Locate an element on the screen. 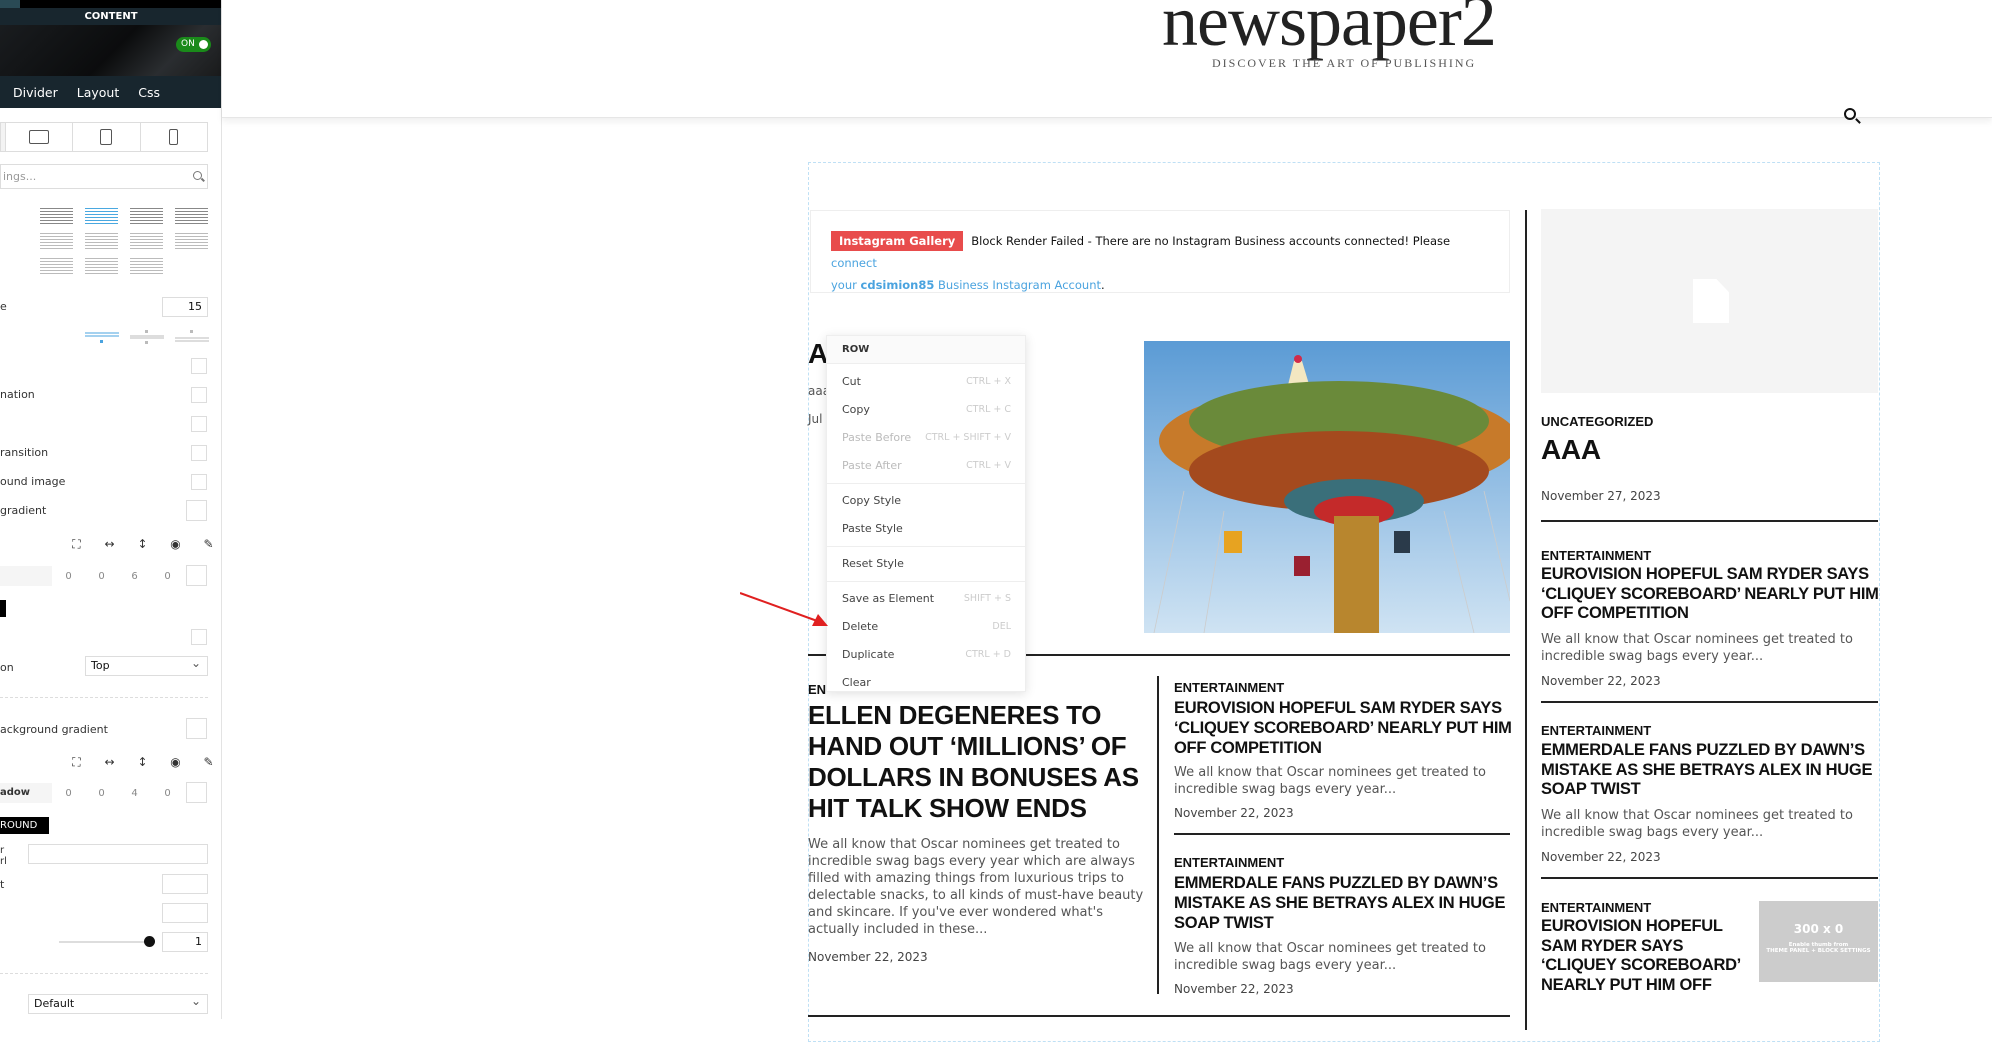 The height and width of the screenshot is (1042, 1992). menu-item-clear: Clear is located at coordinates (926, 683).